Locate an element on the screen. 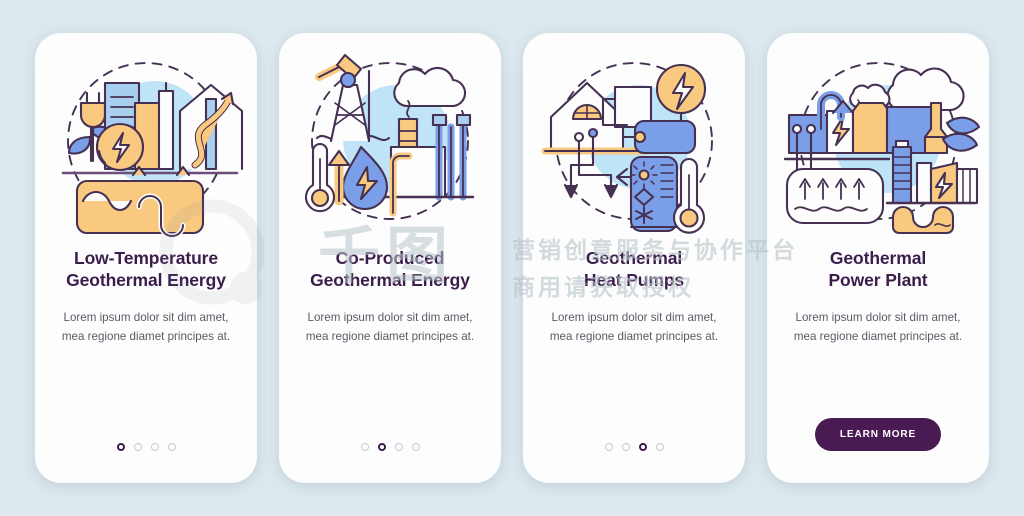  house-heat-pump-thermometer-icon is located at coordinates (634, 141).